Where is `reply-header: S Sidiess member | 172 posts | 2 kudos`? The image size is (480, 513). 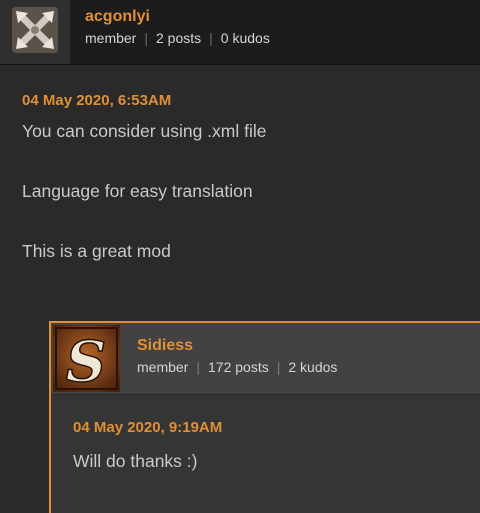 reply-header: S Sidiess member | 172 posts | 2 kudos is located at coordinates (265, 359).